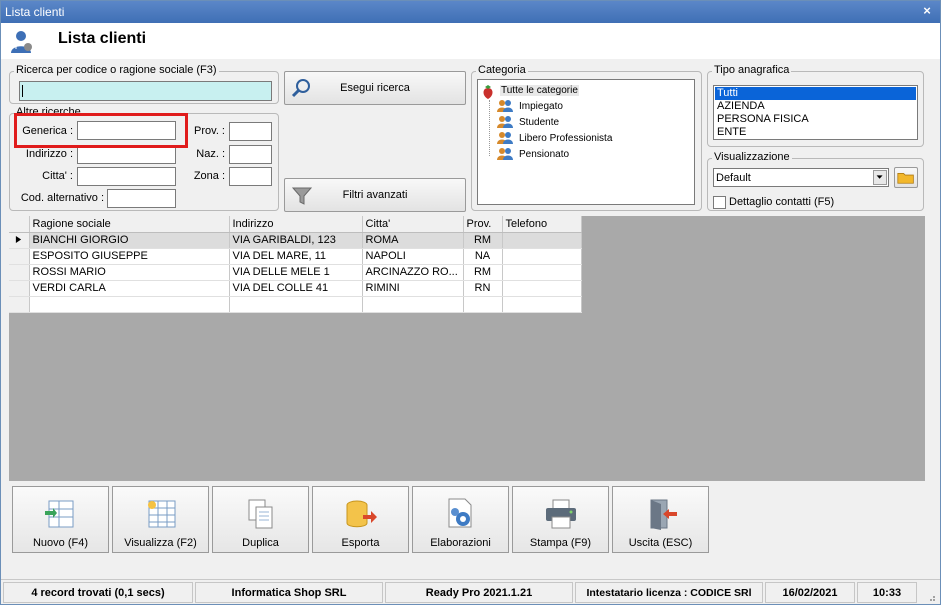  I want to click on dettaglio-contatti-checkbox, so click(719, 202).